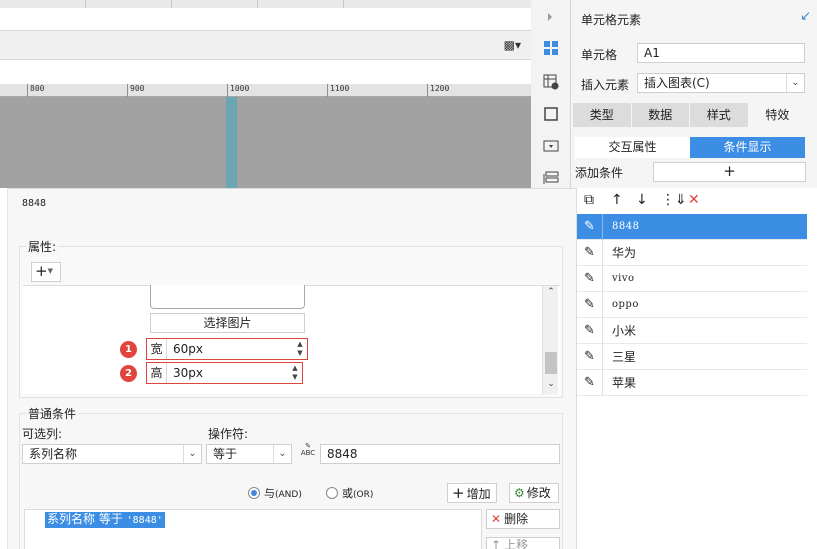 This screenshot has width=817, height=549. I want to click on cell-input: A1, so click(721, 53).